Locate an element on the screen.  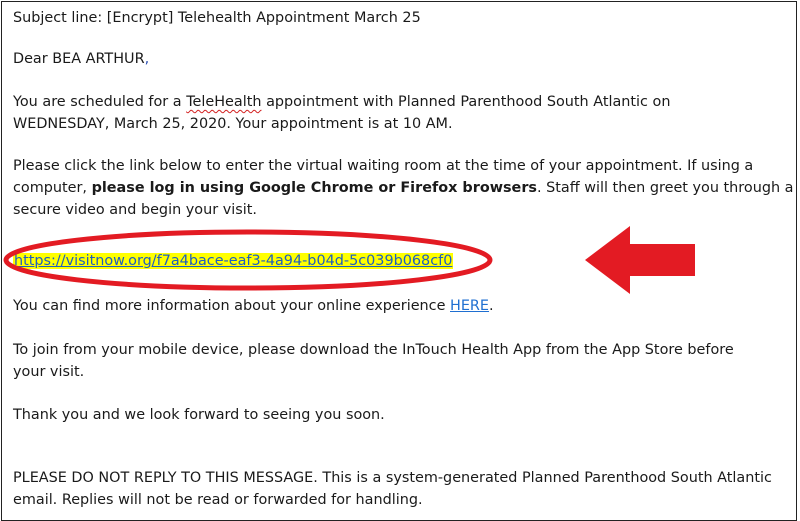
annotation-overlay is located at coordinates (349, 260).